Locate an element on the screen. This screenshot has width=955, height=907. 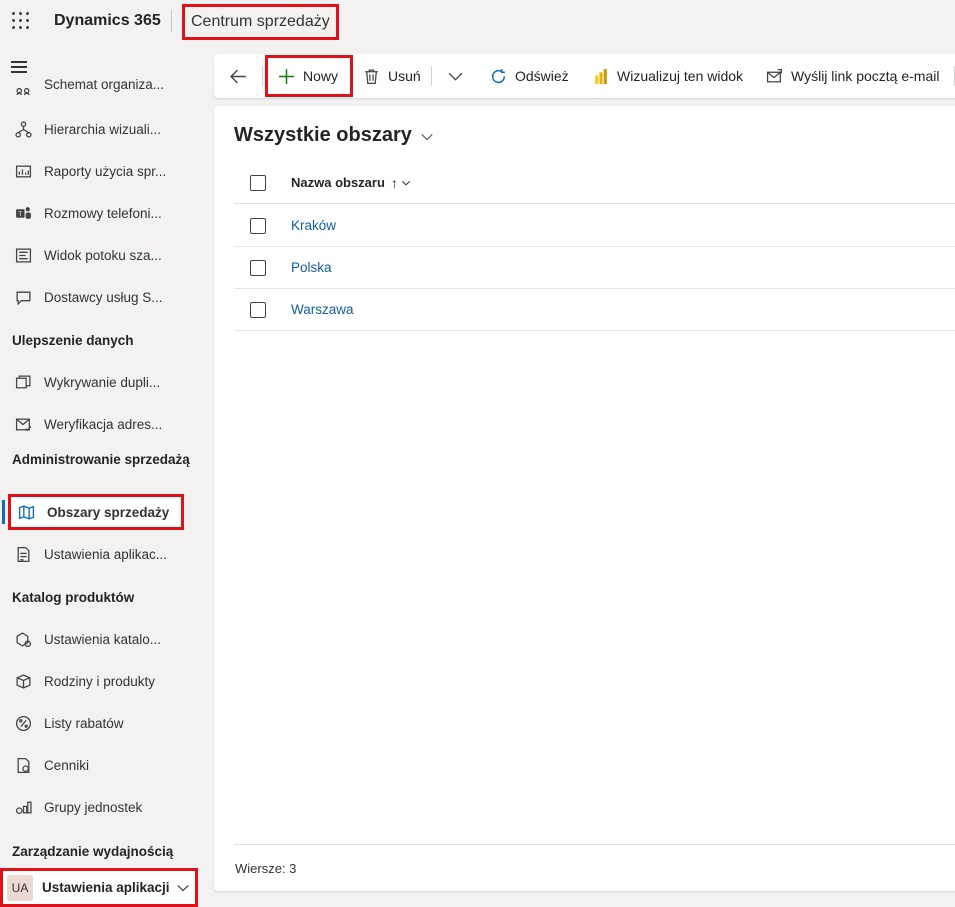
visualize-button: Wizualizuj ten widok is located at coordinates (667, 76).